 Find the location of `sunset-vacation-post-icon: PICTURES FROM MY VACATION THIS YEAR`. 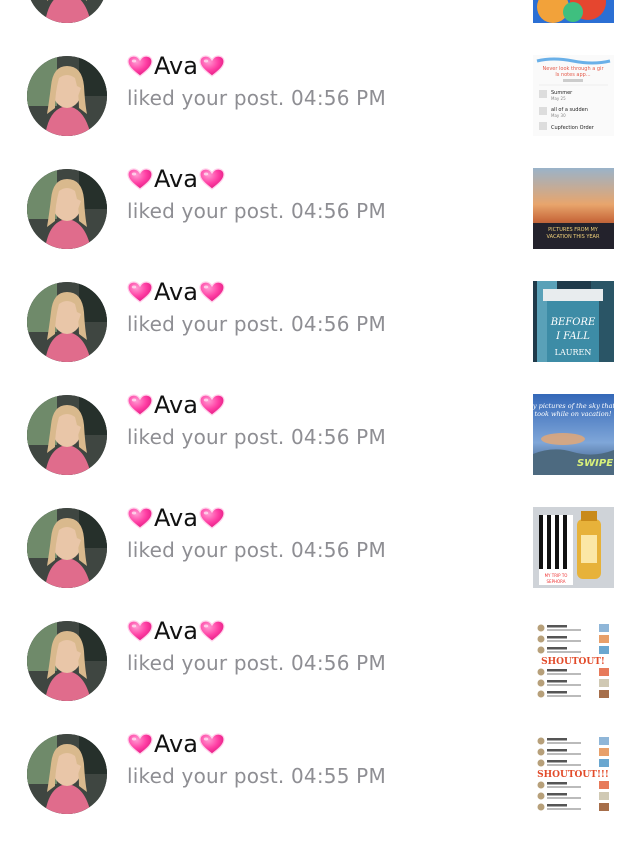

sunset-vacation-post-icon: PICTURES FROM MY VACATION THIS YEAR is located at coordinates (573, 208).